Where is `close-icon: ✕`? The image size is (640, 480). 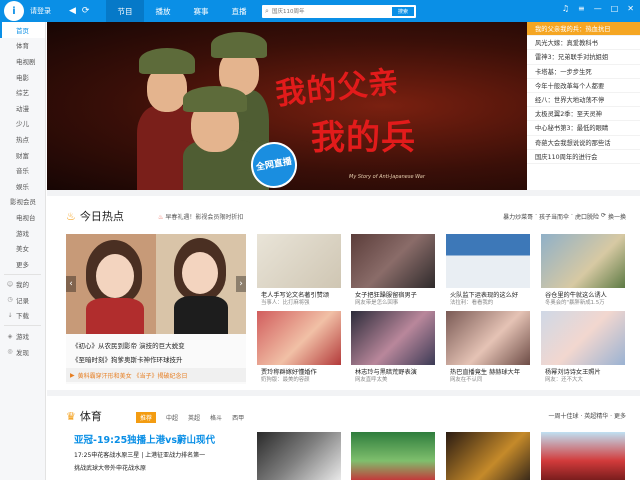
close-icon: ✕ is located at coordinates (630, 8).